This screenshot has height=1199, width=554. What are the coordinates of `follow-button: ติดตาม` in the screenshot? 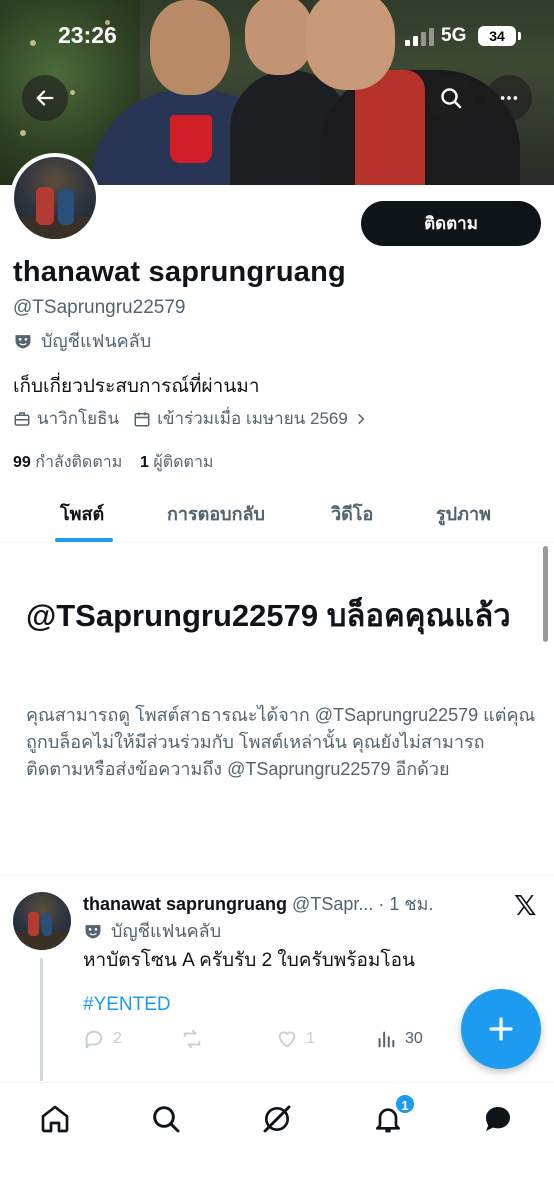 It's located at (451, 223).